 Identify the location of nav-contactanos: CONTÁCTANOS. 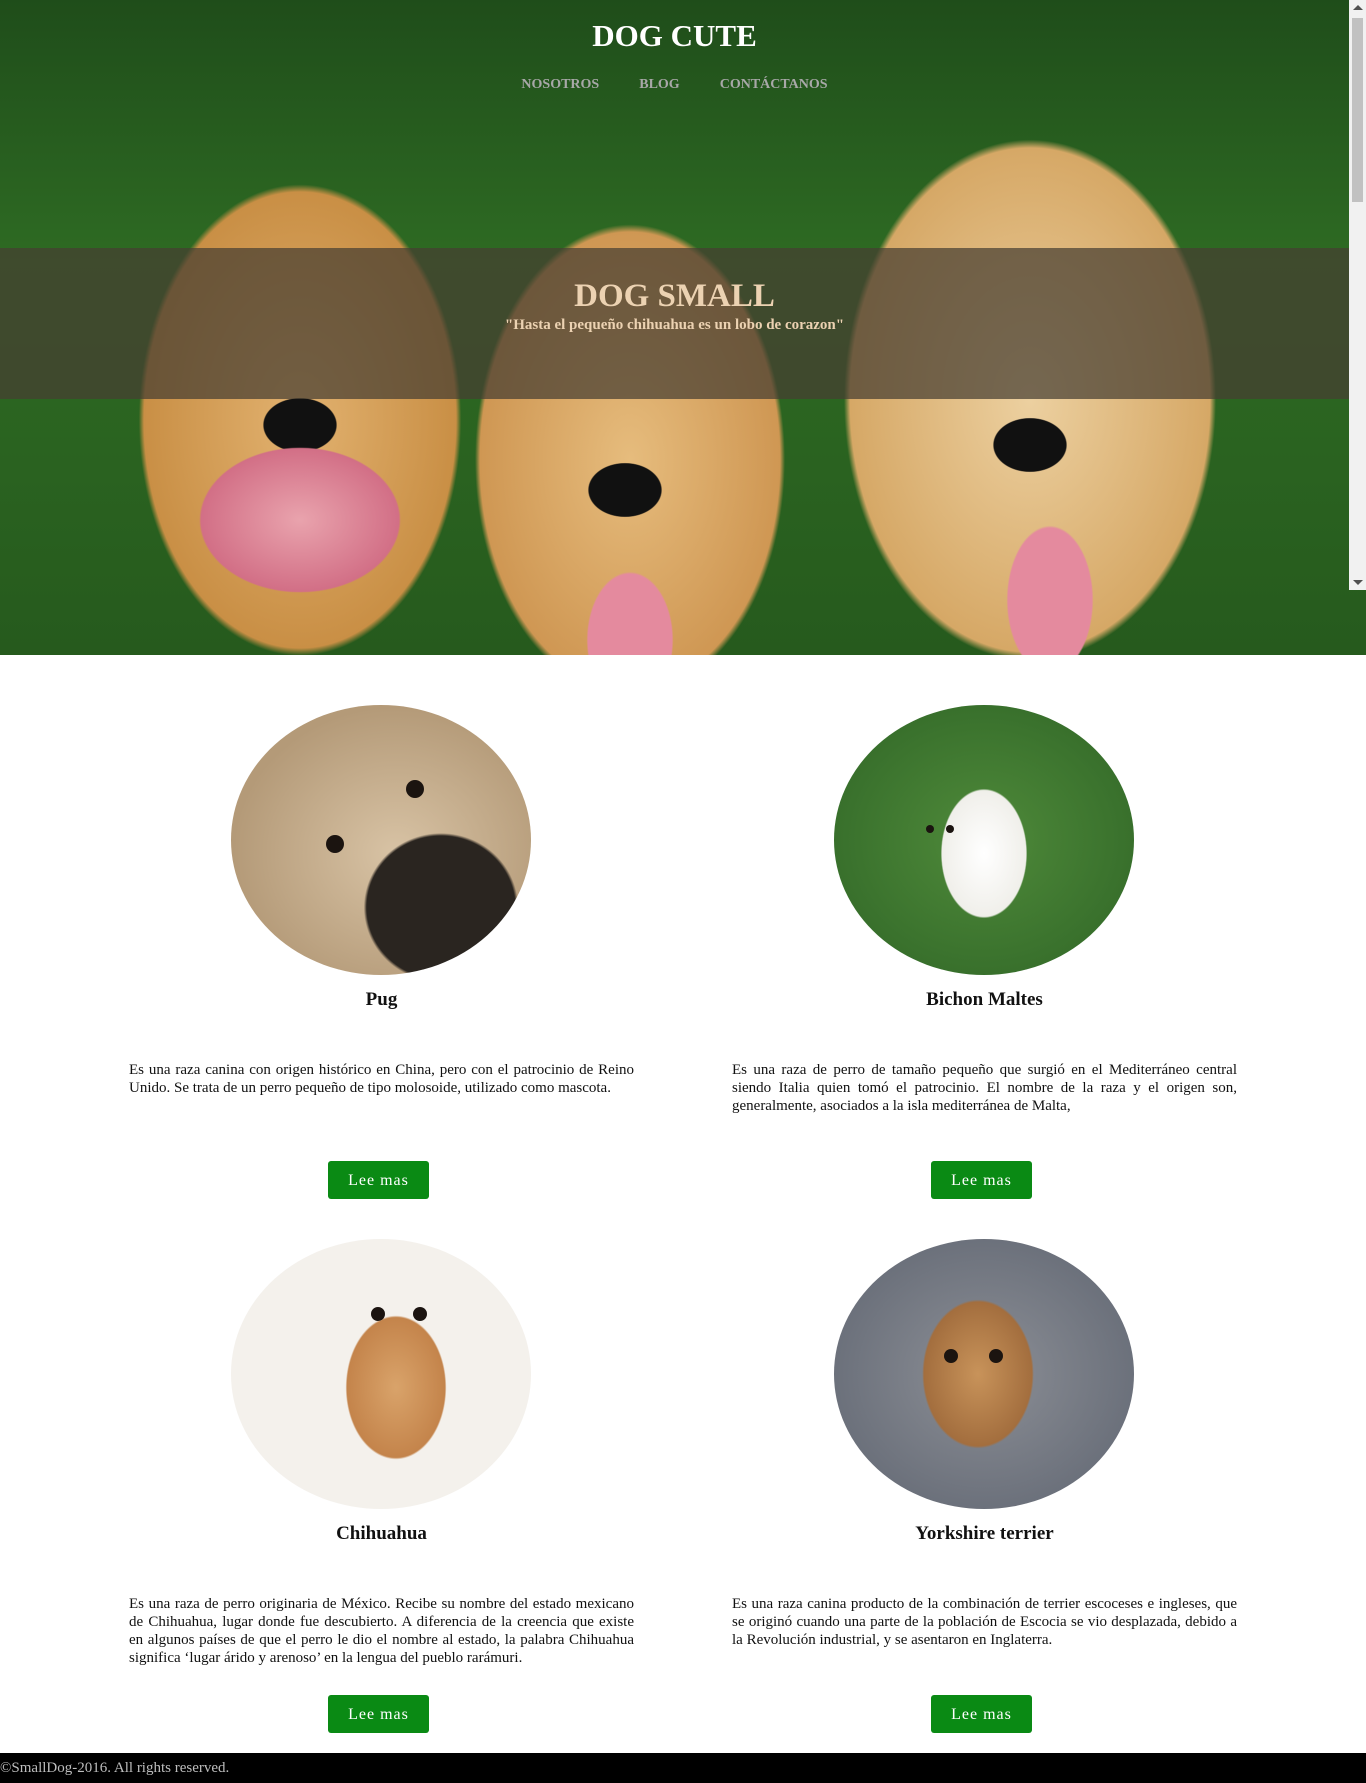
(774, 85).